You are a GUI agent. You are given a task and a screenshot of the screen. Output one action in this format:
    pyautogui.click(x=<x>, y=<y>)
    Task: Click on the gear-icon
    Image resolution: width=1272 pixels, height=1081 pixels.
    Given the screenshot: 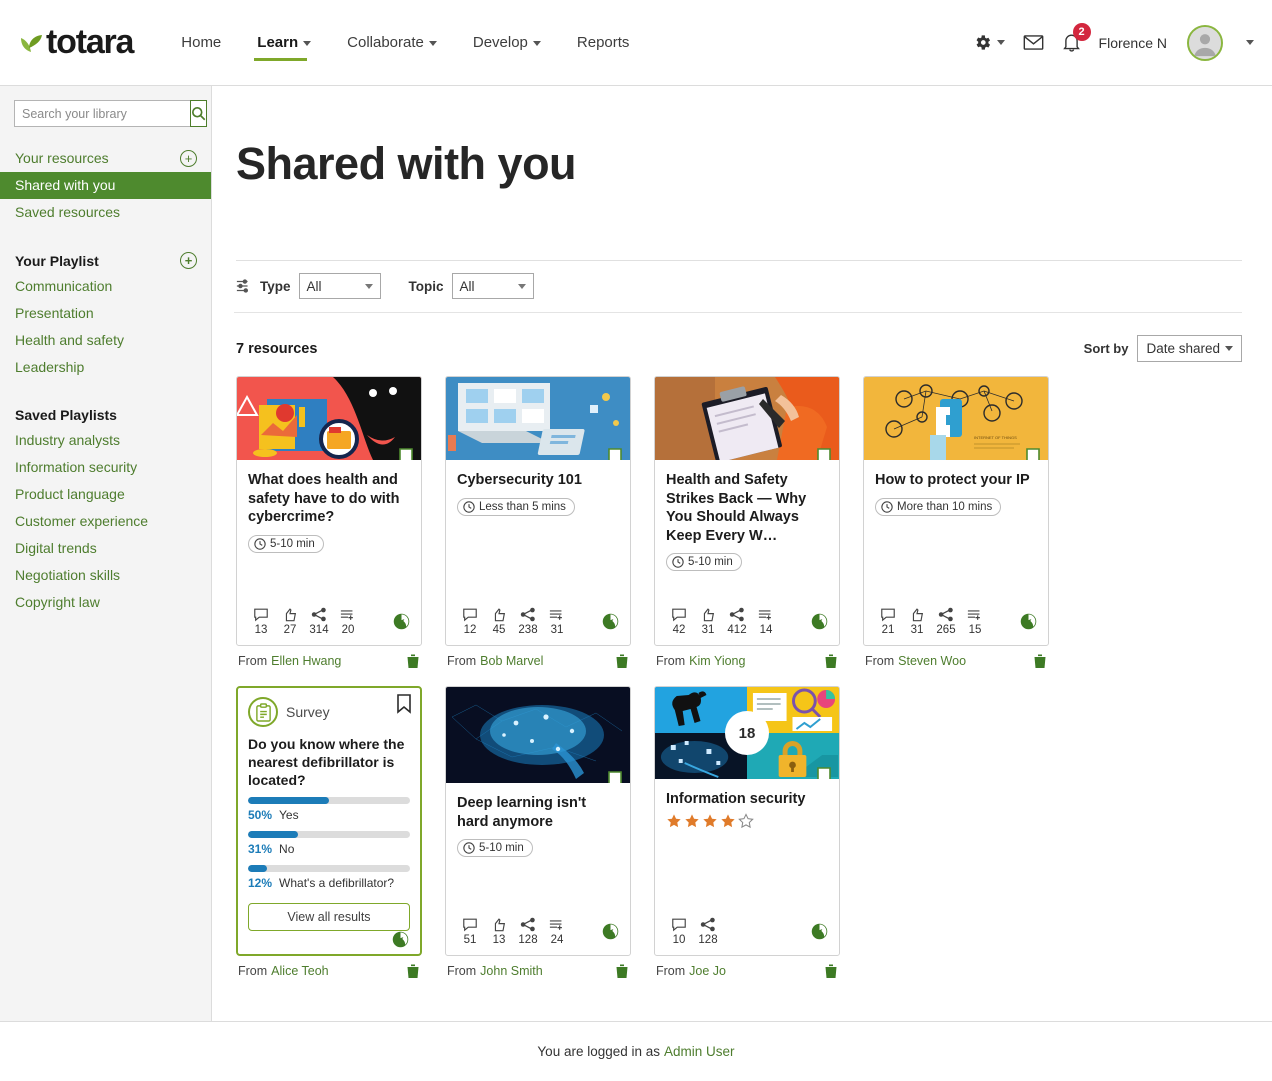 What is the action you would take?
    pyautogui.click(x=989, y=42)
    